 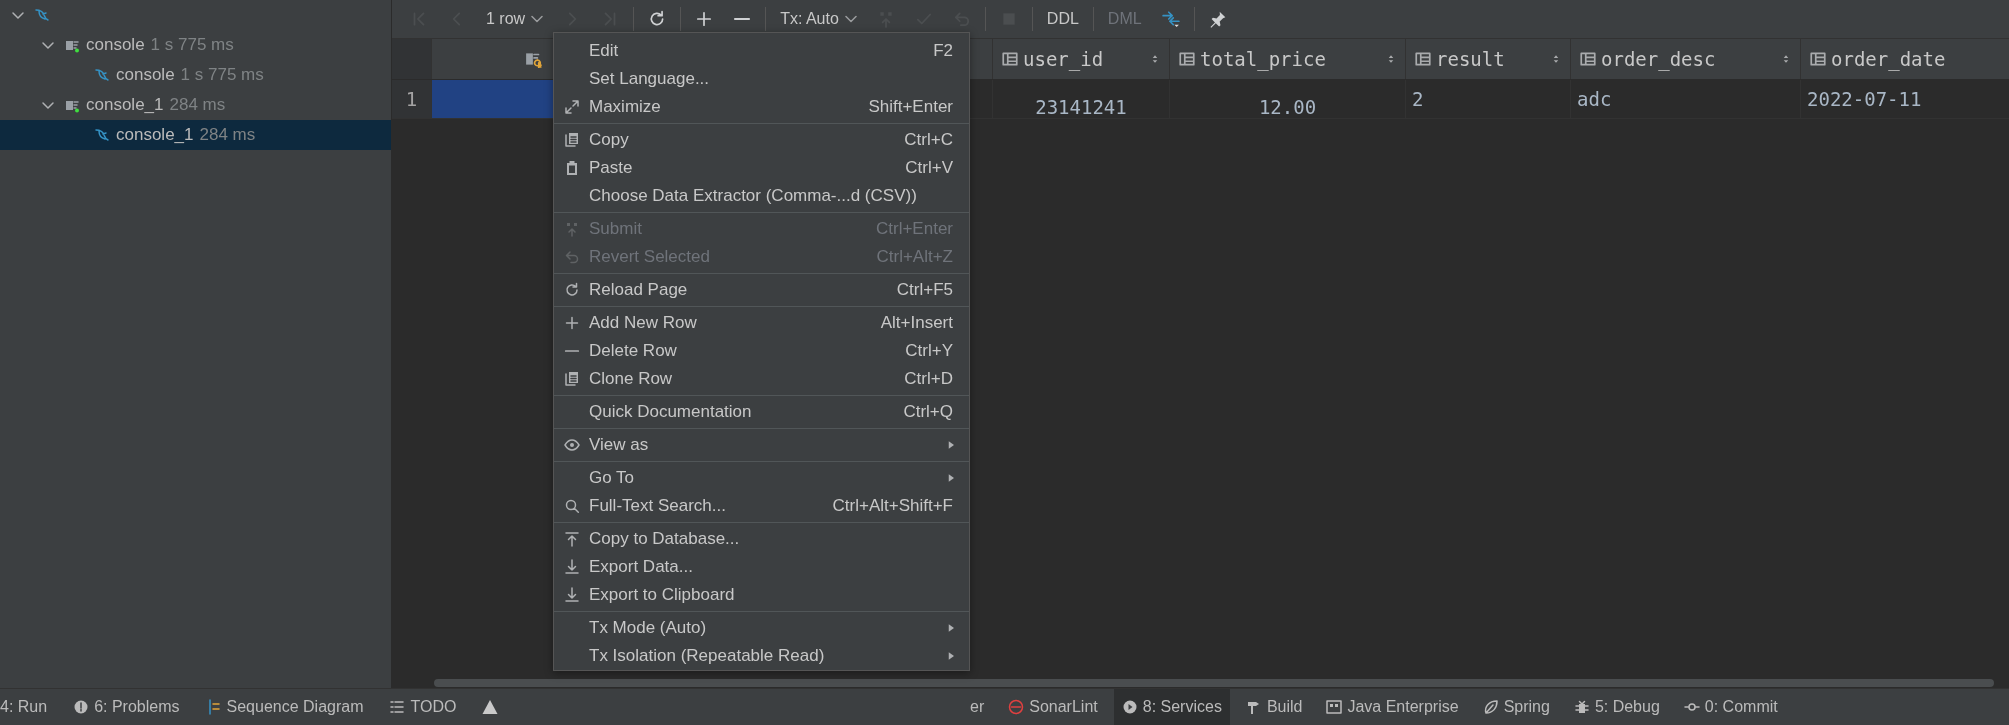 What do you see at coordinates (1659, 59) in the screenshot?
I see `column-name: order_desc` at bounding box center [1659, 59].